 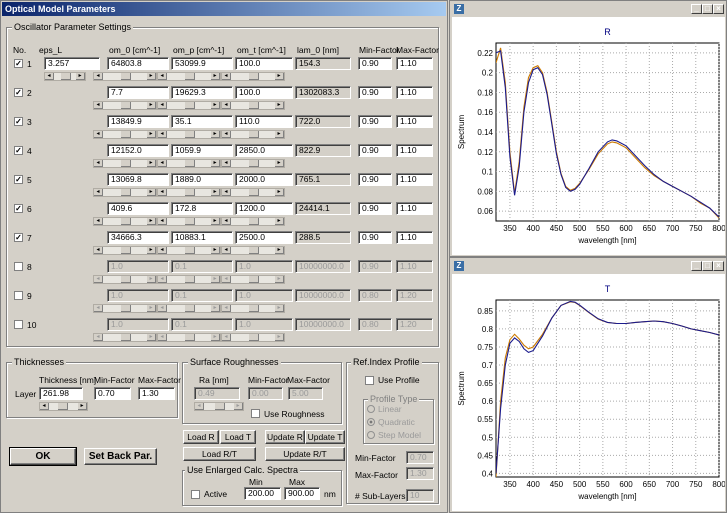 What do you see at coordinates (707, 9) in the screenshot?
I see `maximize-icon: □` at bounding box center [707, 9].